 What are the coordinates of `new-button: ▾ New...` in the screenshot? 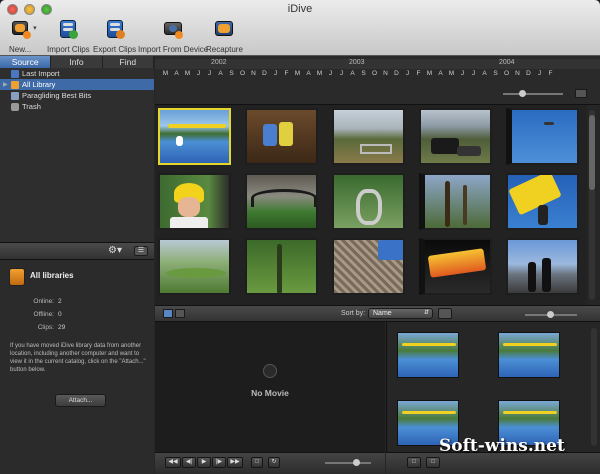 It's located at (23, 36).